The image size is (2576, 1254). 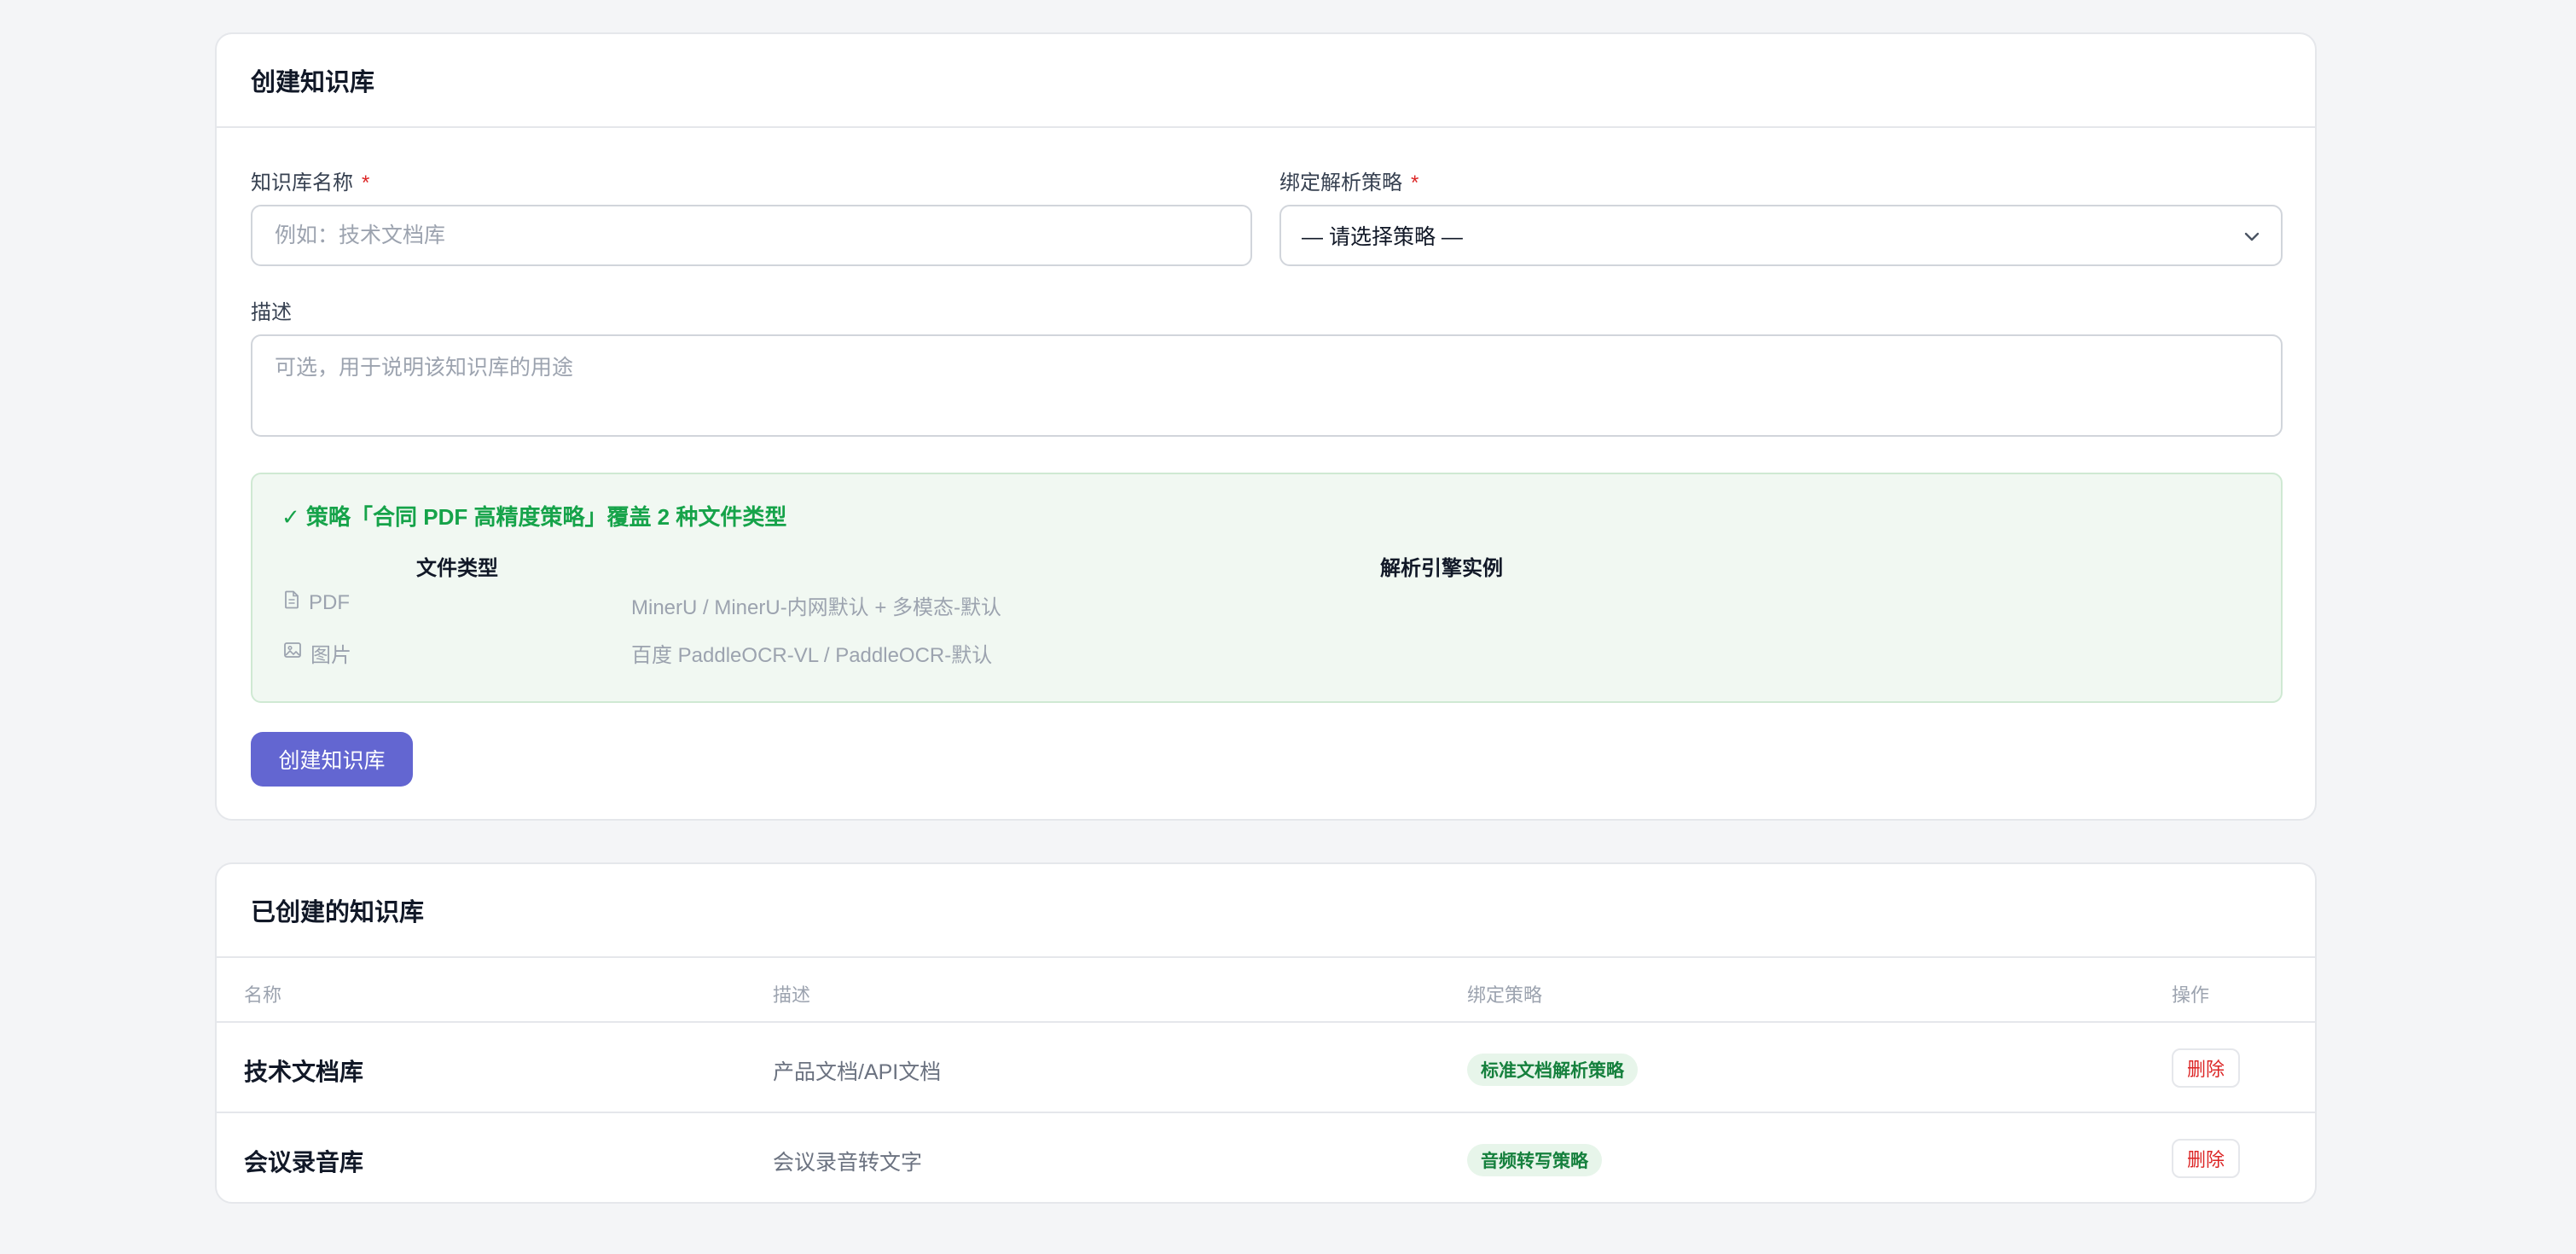 What do you see at coordinates (1349, 182) in the screenshot?
I see `strategy-label: 绑定解析策略 *` at bounding box center [1349, 182].